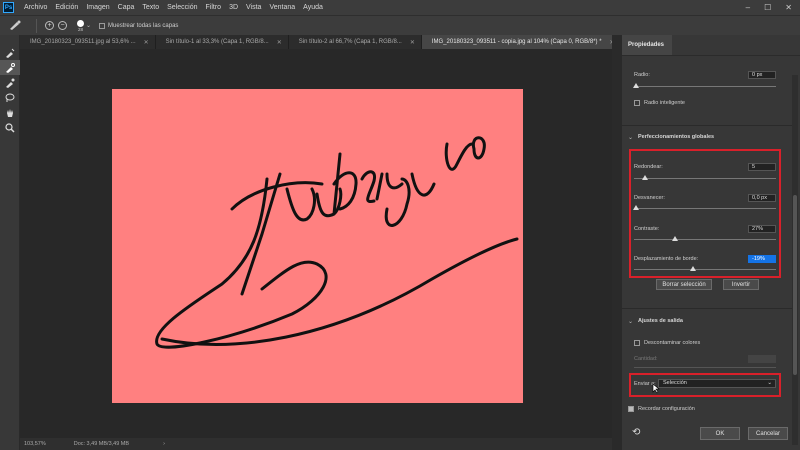 The width and height of the screenshot is (800, 450). Describe the element at coordinates (646, 359) in the screenshot. I see `amount-label: Cantidad:` at that location.